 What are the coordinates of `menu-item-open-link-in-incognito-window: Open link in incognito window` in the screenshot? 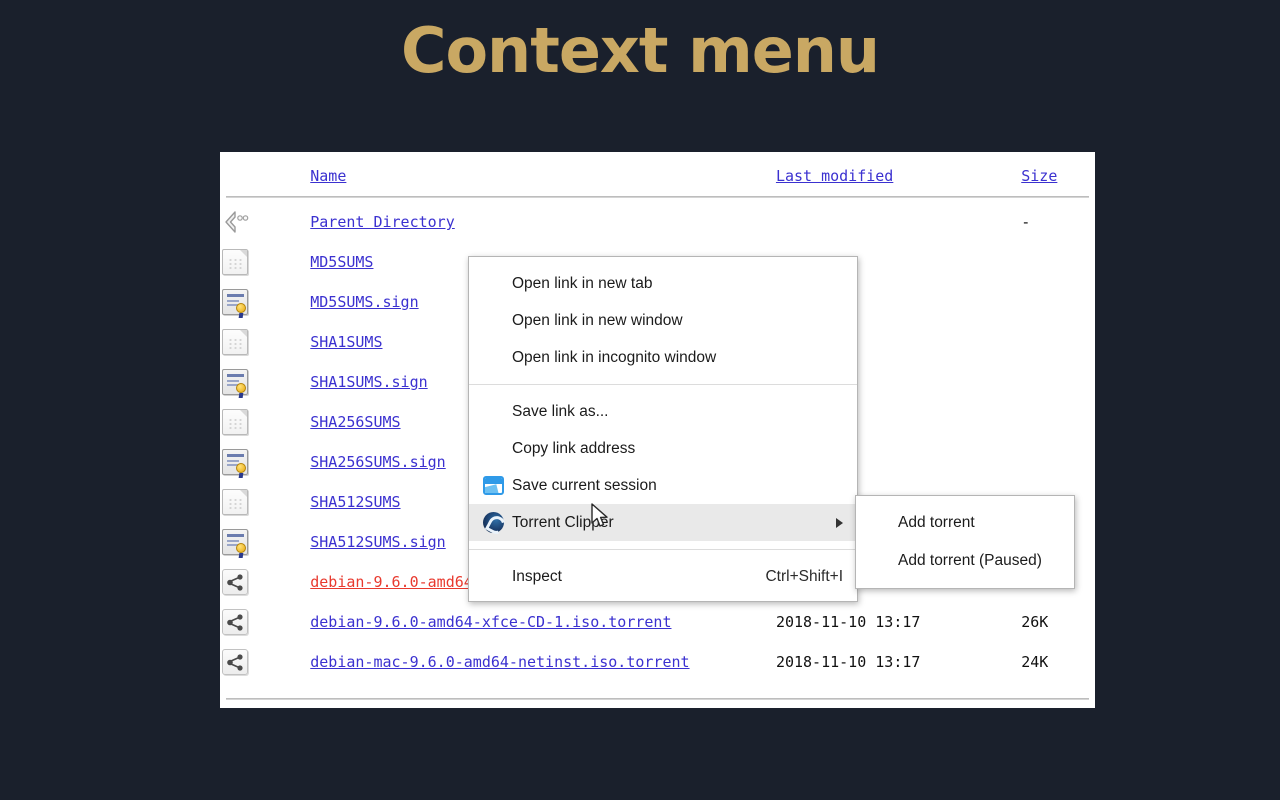 It's located at (663, 357).